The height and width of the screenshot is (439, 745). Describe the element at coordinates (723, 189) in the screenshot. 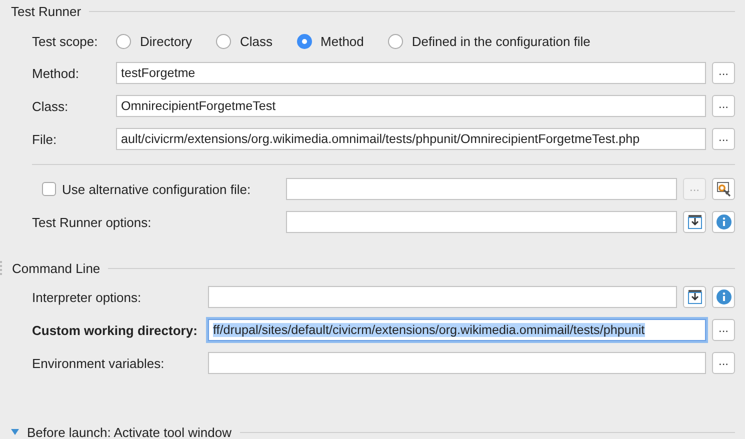

I see `configure-button` at that location.